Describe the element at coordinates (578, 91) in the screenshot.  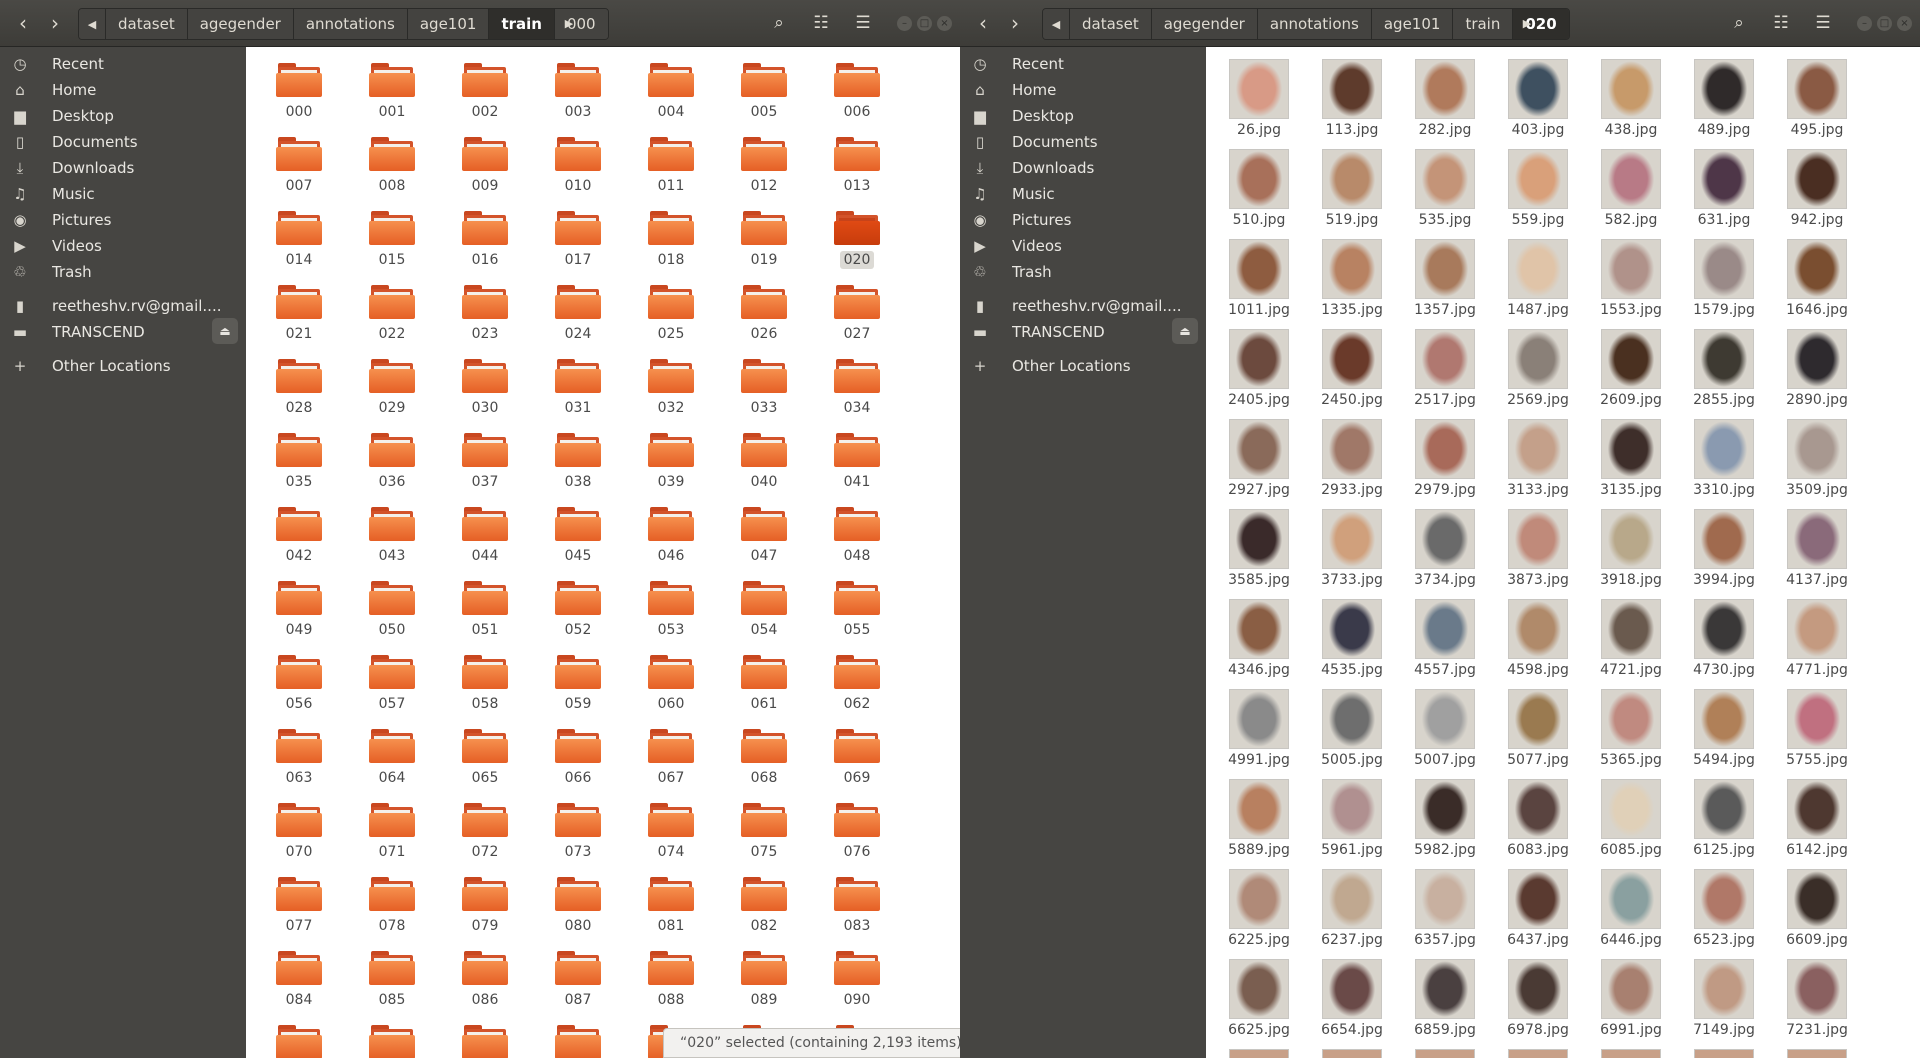
I see `folder-item: 003` at that location.